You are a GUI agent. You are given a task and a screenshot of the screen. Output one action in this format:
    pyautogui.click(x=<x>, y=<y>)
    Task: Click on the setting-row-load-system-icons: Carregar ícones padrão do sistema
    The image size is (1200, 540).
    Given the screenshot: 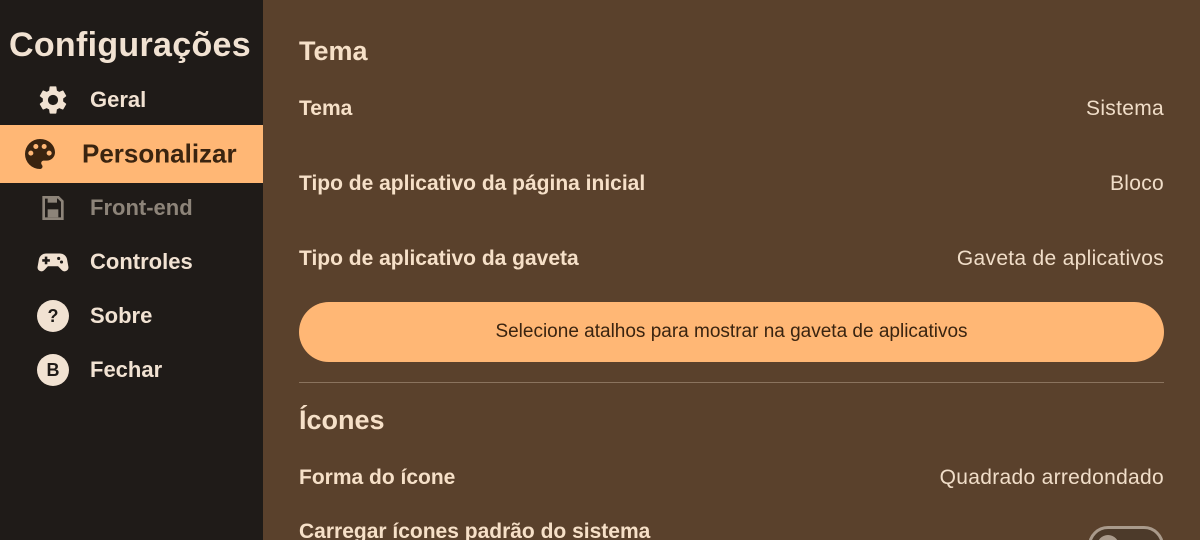 What is the action you would take?
    pyautogui.click(x=689, y=526)
    